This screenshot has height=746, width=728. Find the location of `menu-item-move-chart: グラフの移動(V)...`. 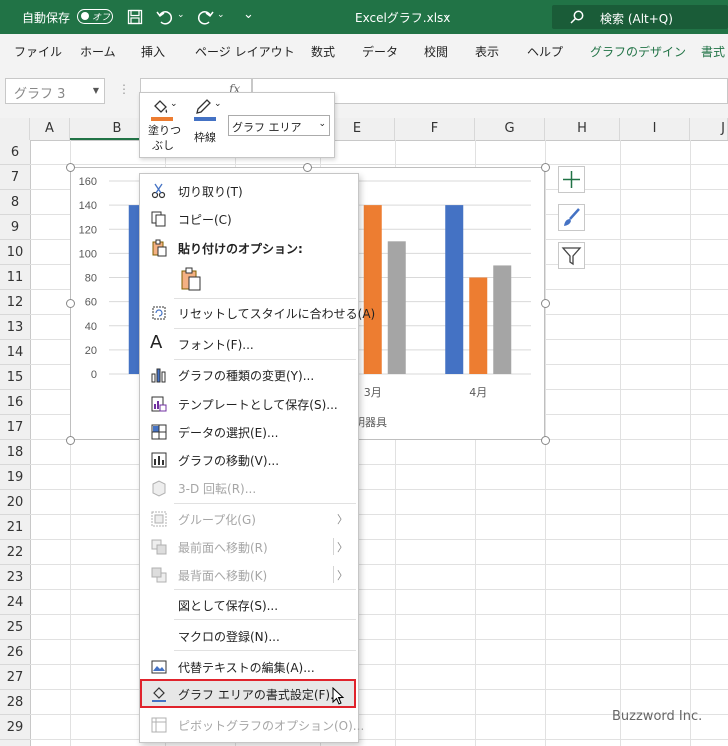

menu-item-move-chart: グラフの移動(V)... is located at coordinates (248, 459).